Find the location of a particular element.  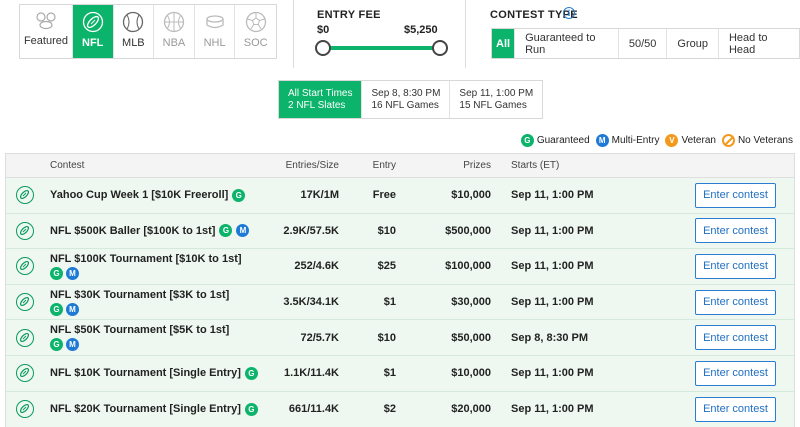

sport-tab-soc: SOC is located at coordinates (255, 31).